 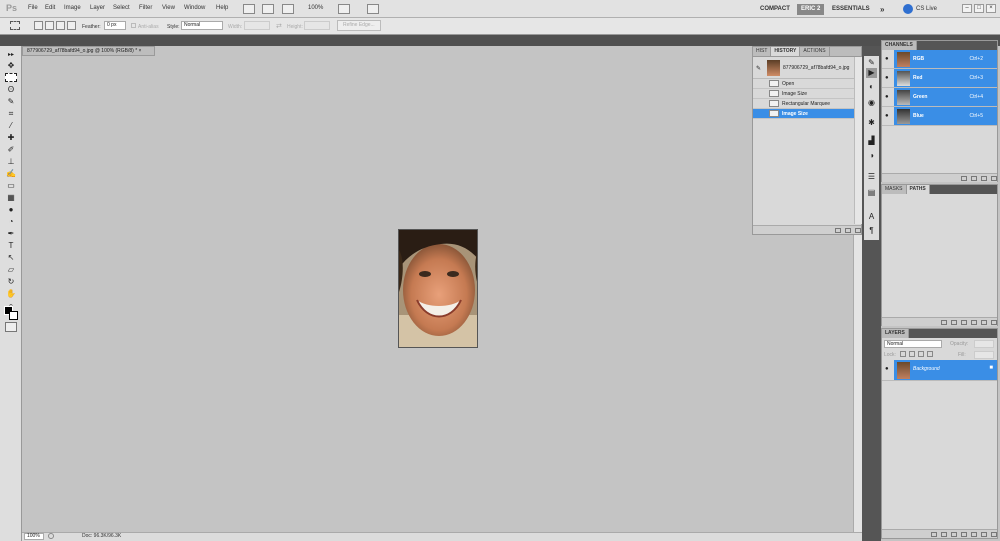 What do you see at coordinates (49, 25) in the screenshot?
I see `add-to-selection-icon` at bounding box center [49, 25].